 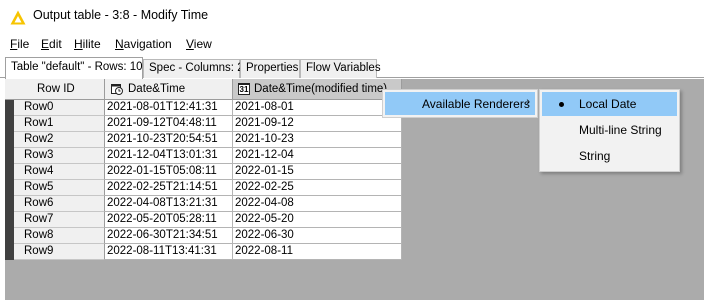 What do you see at coordinates (528, 102) in the screenshot?
I see `chevron-right-icon: ›` at bounding box center [528, 102].